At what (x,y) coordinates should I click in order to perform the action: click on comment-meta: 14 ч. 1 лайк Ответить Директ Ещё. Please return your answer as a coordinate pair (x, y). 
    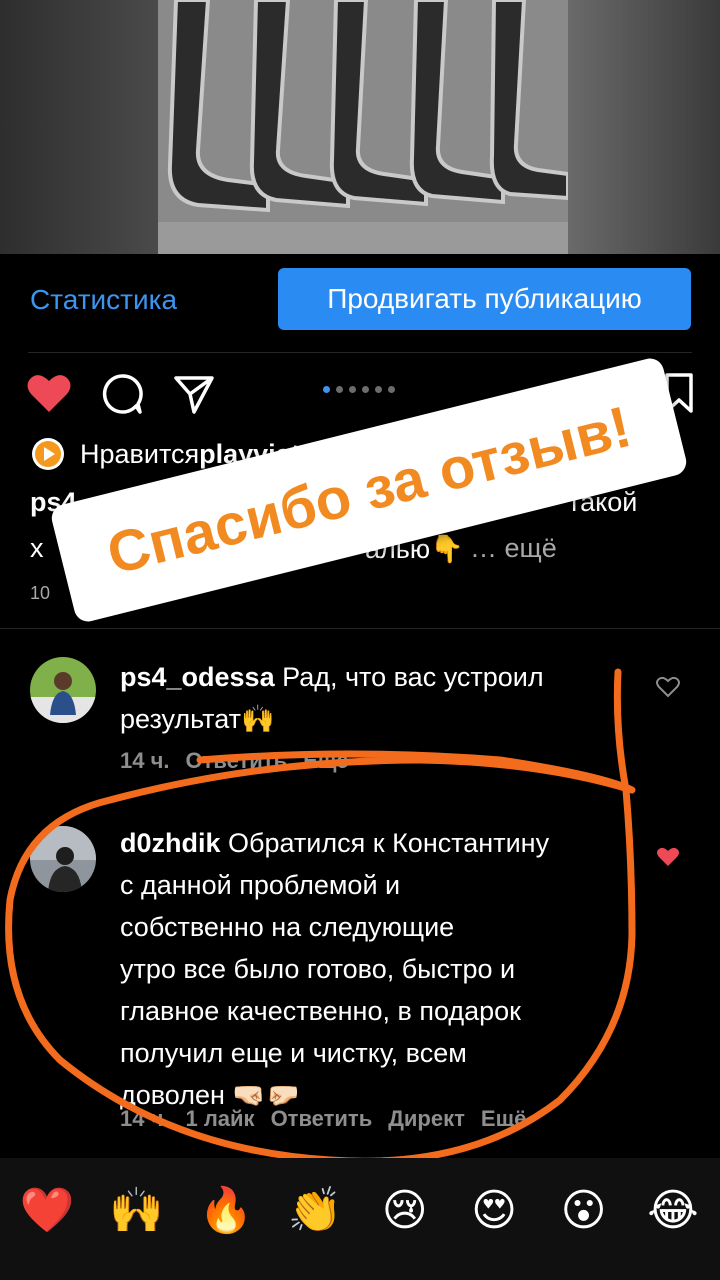
    Looking at the image, I should click on (323, 1119).